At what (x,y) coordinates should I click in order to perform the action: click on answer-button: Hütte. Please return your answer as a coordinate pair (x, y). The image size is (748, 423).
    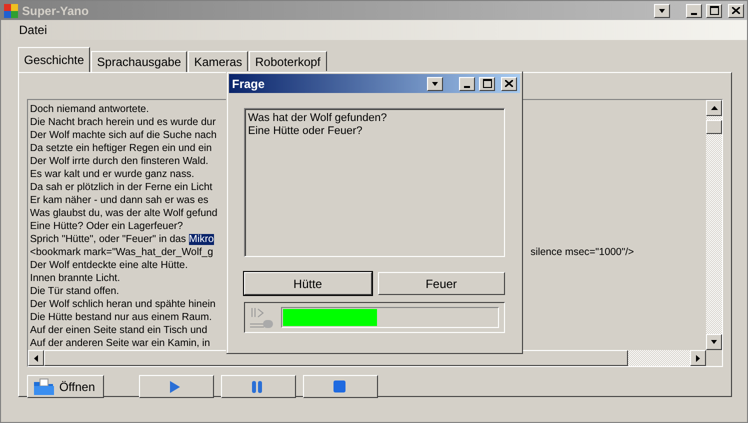
    Looking at the image, I should click on (308, 283).